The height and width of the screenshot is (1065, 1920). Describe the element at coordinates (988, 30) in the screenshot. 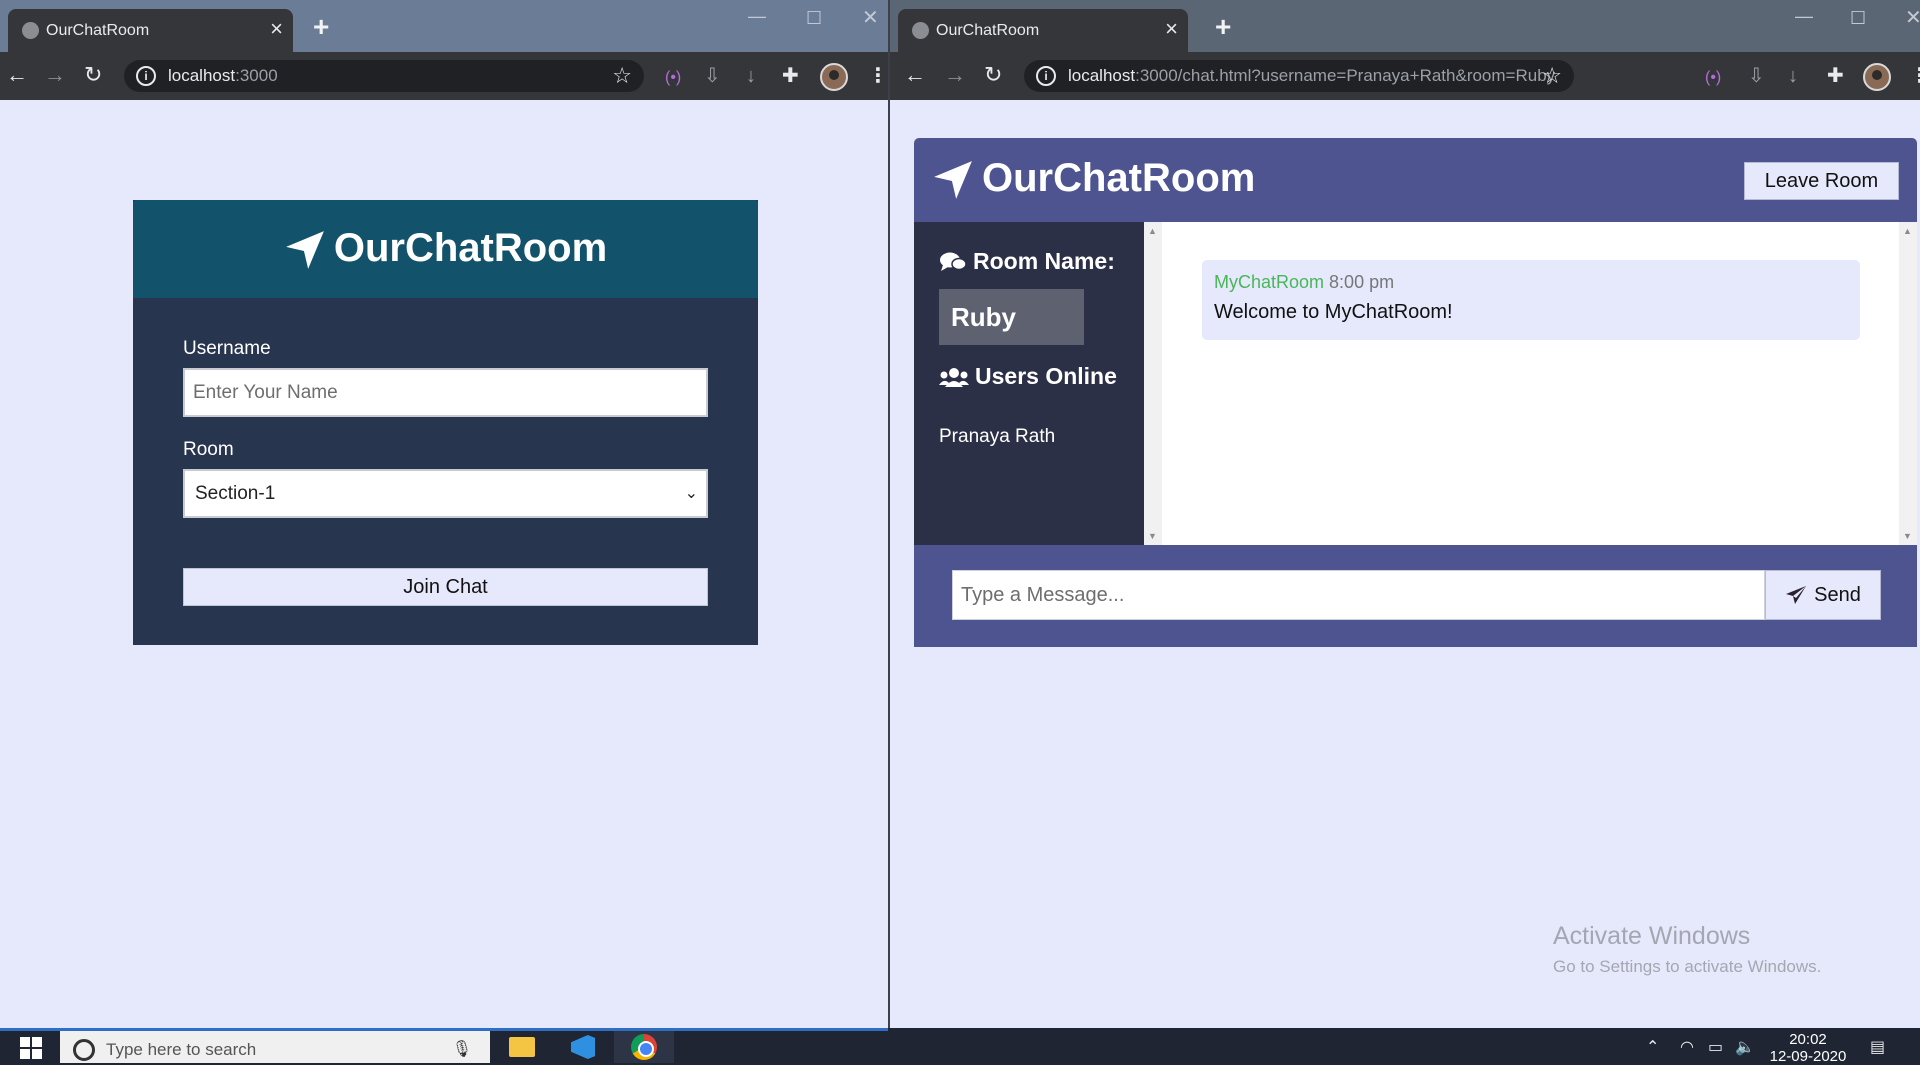

I see `tab-title: OurChatRoom` at that location.